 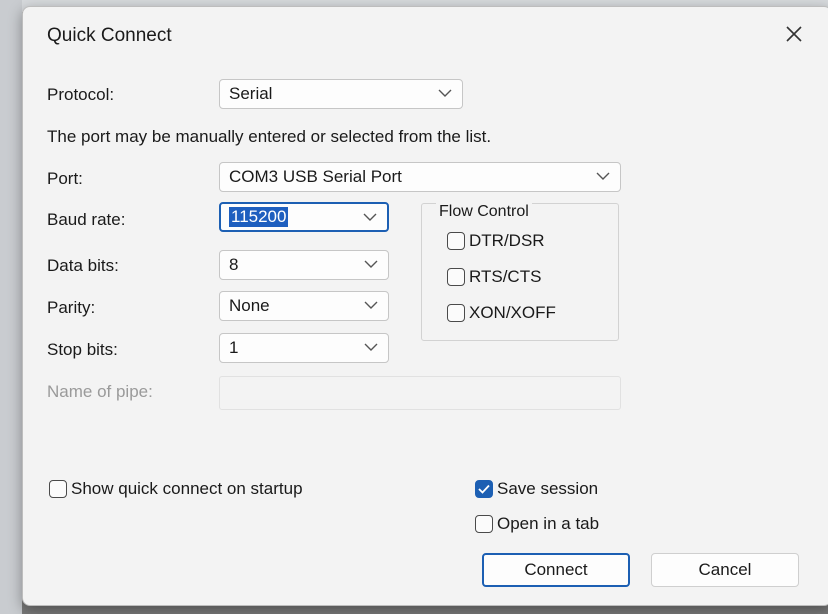 I want to click on open-in-tab-label: Open in a tab, so click(x=548, y=523).